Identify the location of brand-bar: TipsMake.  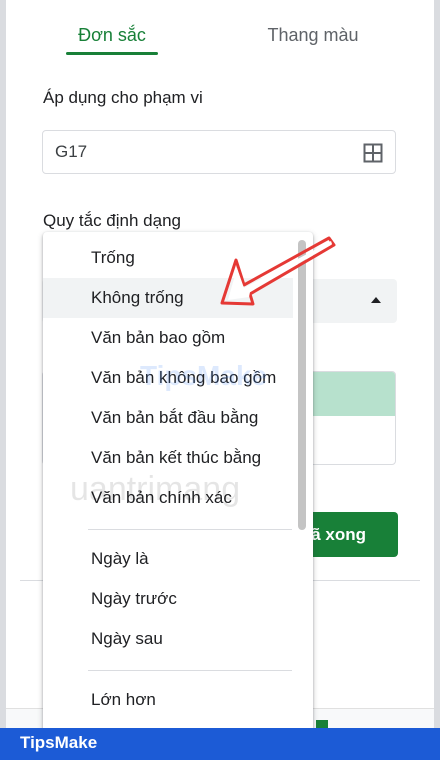
(220, 744).